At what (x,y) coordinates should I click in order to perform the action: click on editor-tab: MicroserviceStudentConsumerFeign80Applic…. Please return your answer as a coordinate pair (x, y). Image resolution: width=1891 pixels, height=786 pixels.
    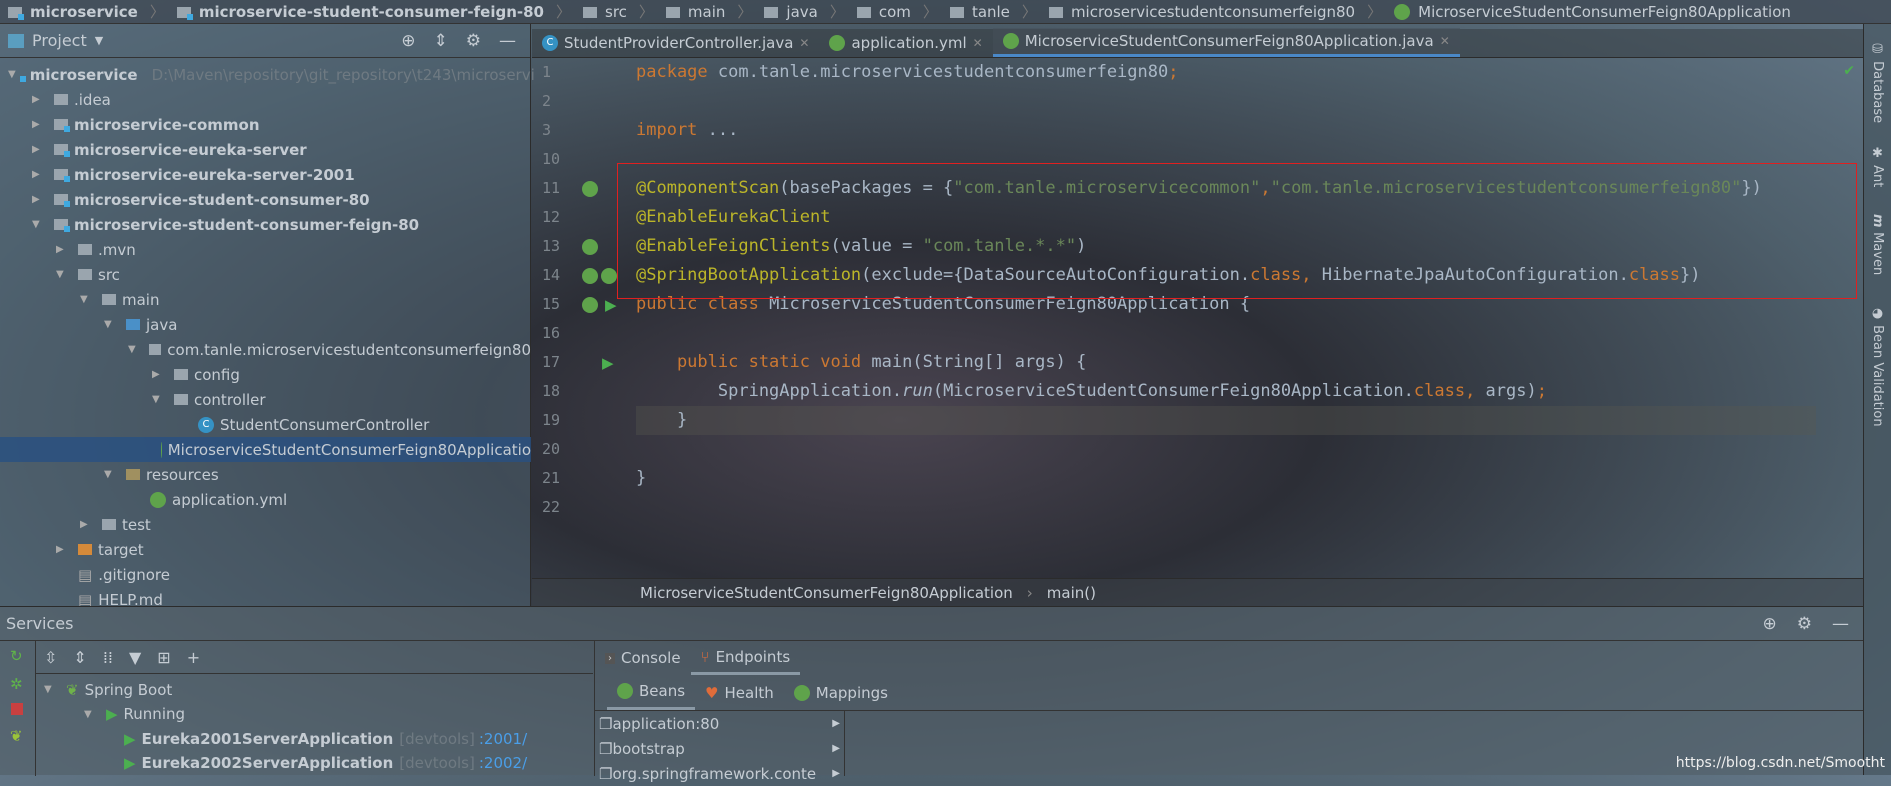
    Looking at the image, I should click on (1226, 42).